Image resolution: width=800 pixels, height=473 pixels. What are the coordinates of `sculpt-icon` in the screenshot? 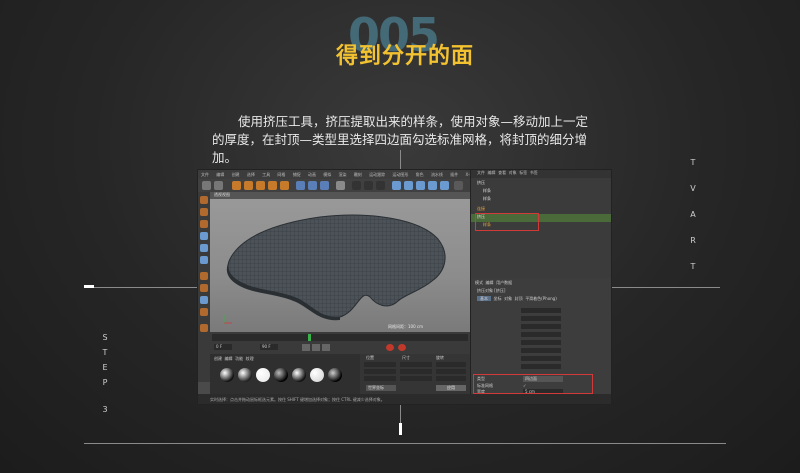 It's located at (204, 328).